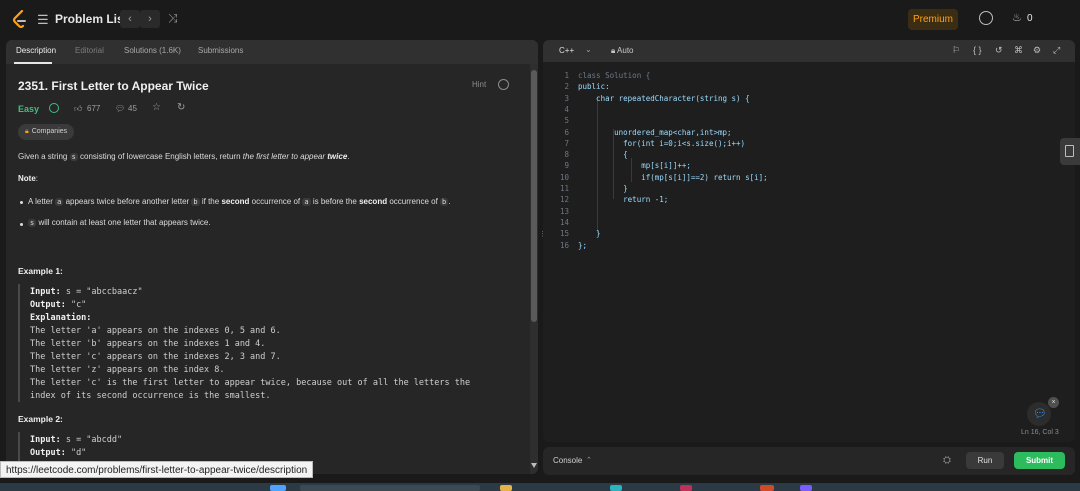 This screenshot has width=1080, height=491. What do you see at coordinates (390, 488) in the screenshot?
I see `taskbar-search-box` at bounding box center [390, 488].